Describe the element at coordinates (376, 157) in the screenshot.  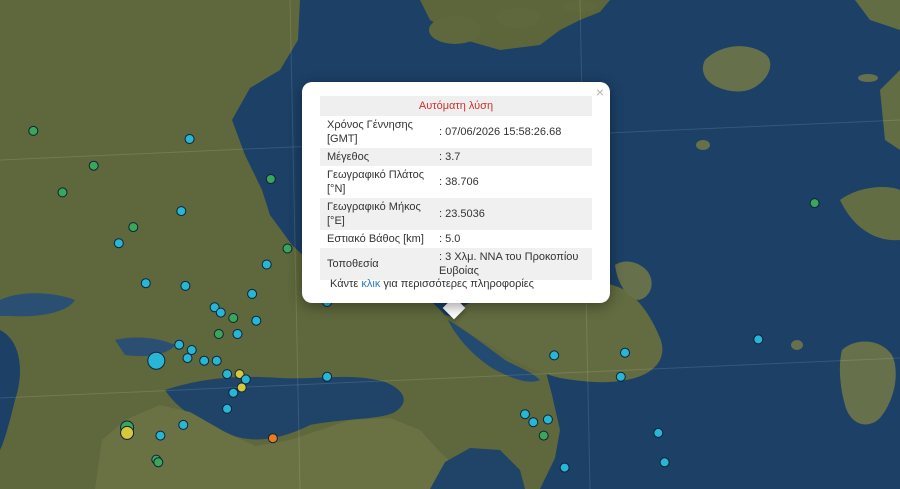
I see `label-magnitude: Μέγεθος` at that location.